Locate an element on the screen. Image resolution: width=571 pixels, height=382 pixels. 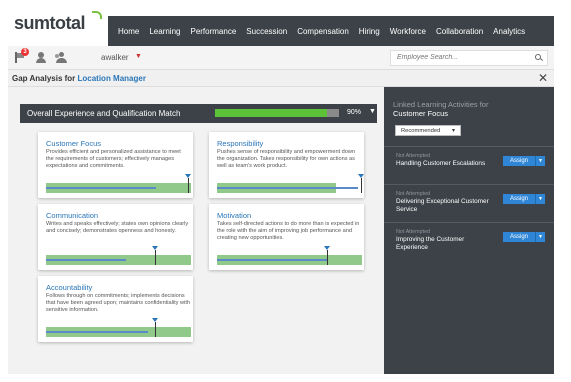
activity-filter-select: Recommended ▾ is located at coordinates (428, 130).